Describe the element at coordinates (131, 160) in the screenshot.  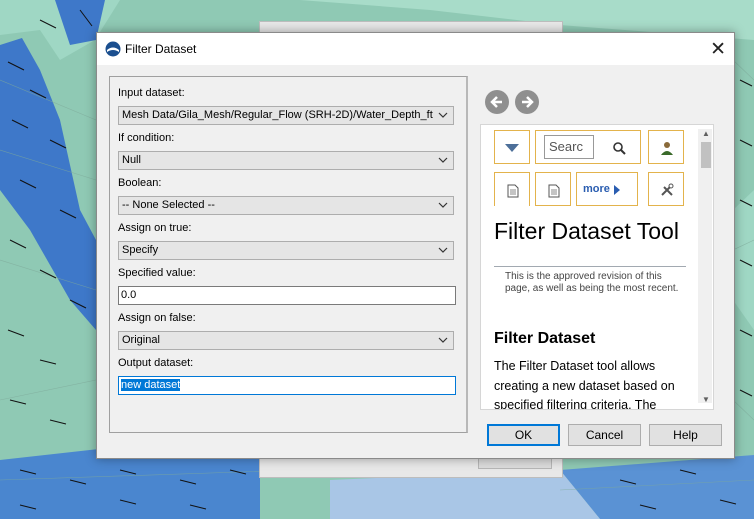
I see `if-condition-value: Null` at that location.